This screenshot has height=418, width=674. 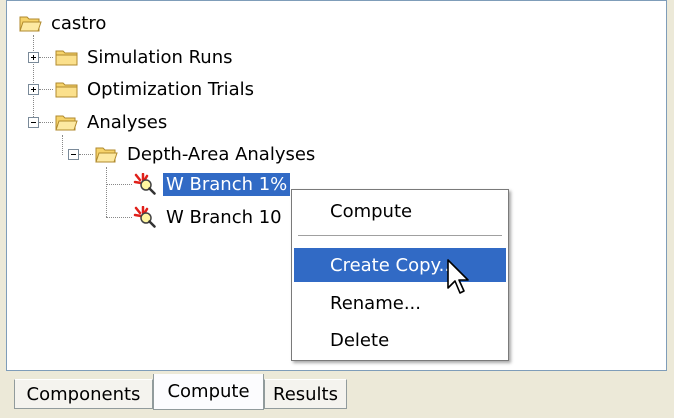 I want to click on tab-results: Results, so click(x=305, y=394).